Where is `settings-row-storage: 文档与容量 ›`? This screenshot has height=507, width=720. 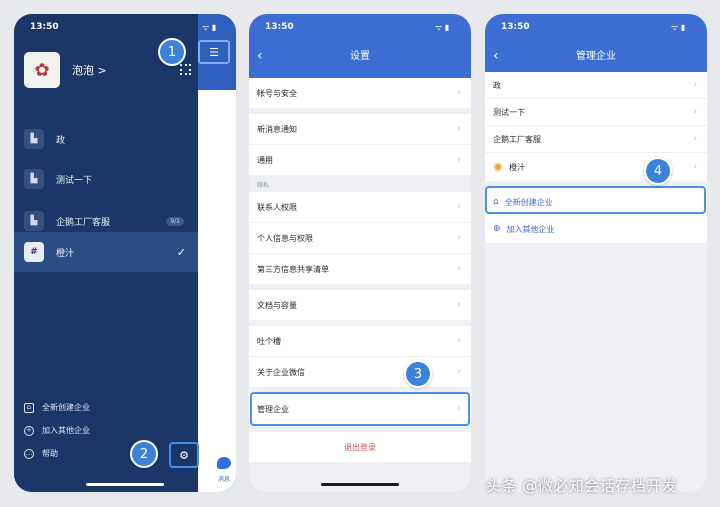
settings-row-storage: 文档与容量 › is located at coordinates (360, 305).